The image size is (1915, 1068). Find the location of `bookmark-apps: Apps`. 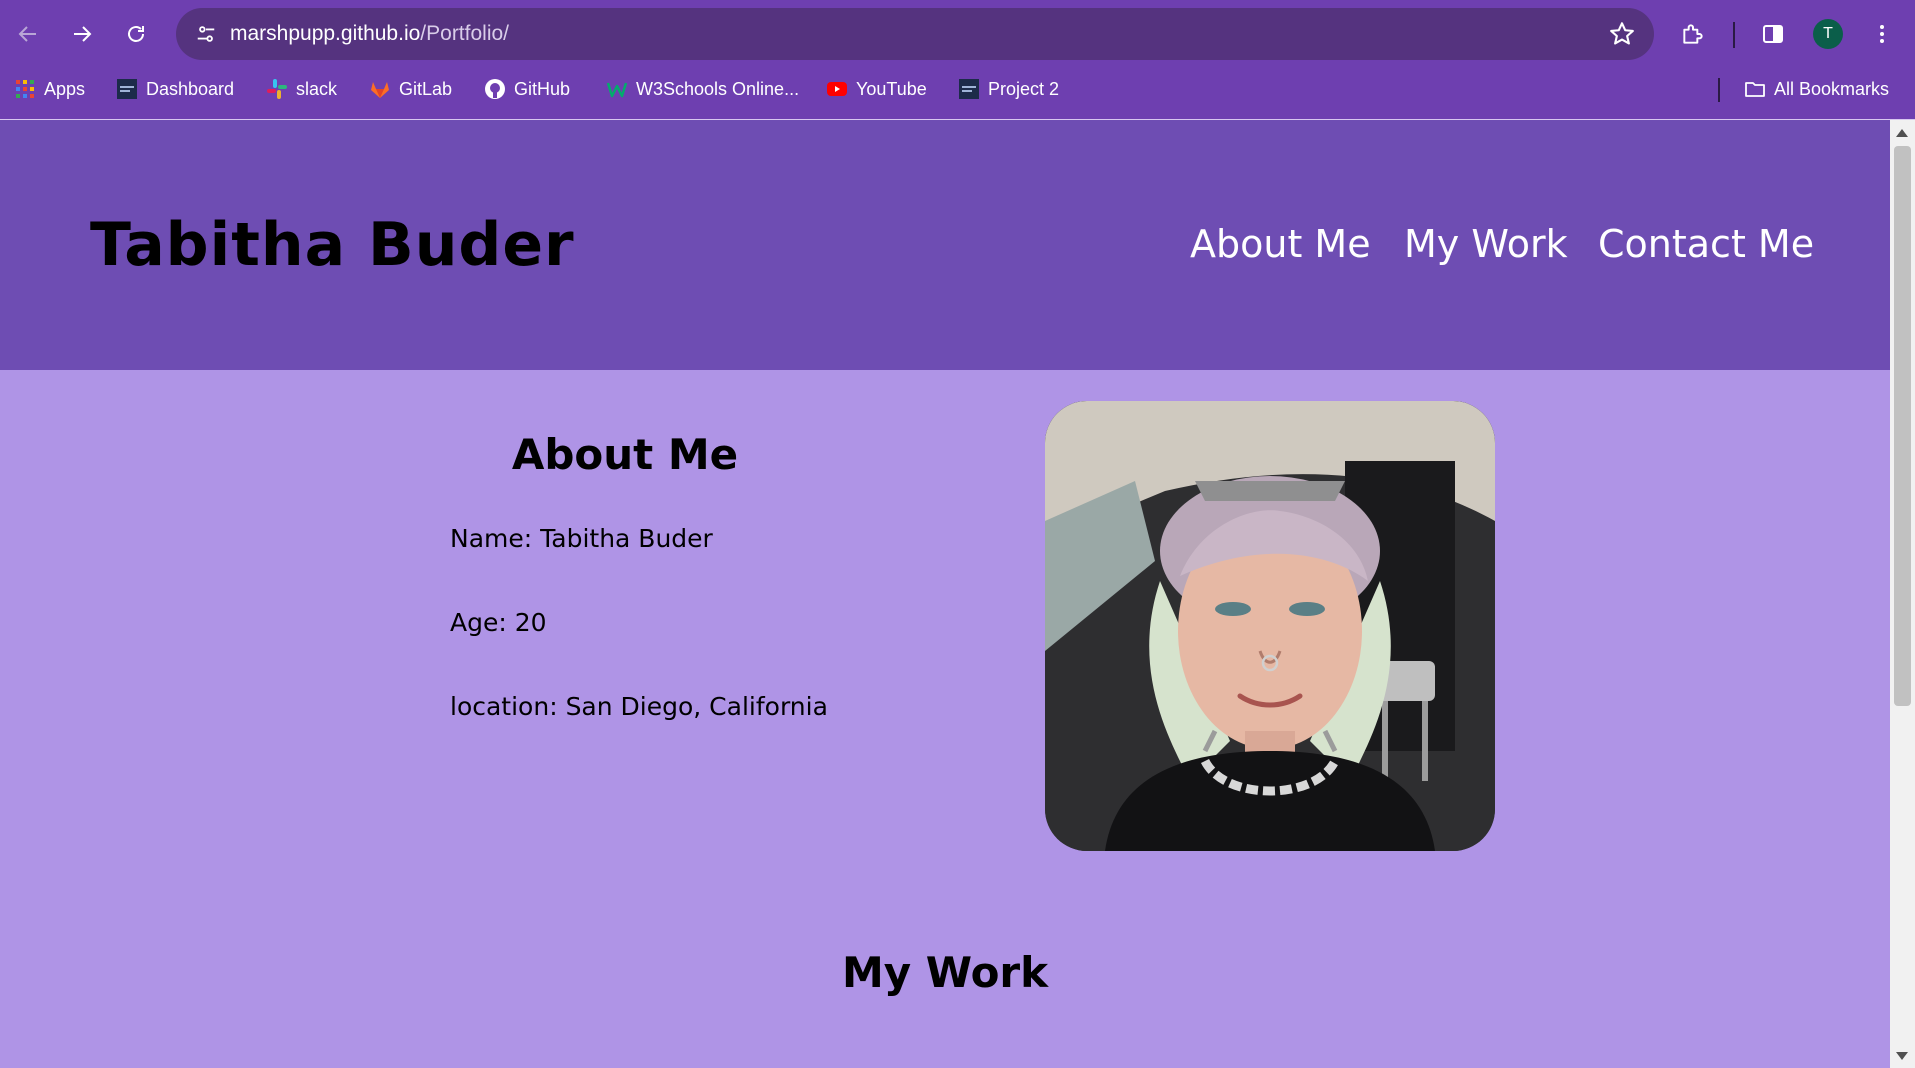

bookmark-apps: Apps is located at coordinates (49, 89).